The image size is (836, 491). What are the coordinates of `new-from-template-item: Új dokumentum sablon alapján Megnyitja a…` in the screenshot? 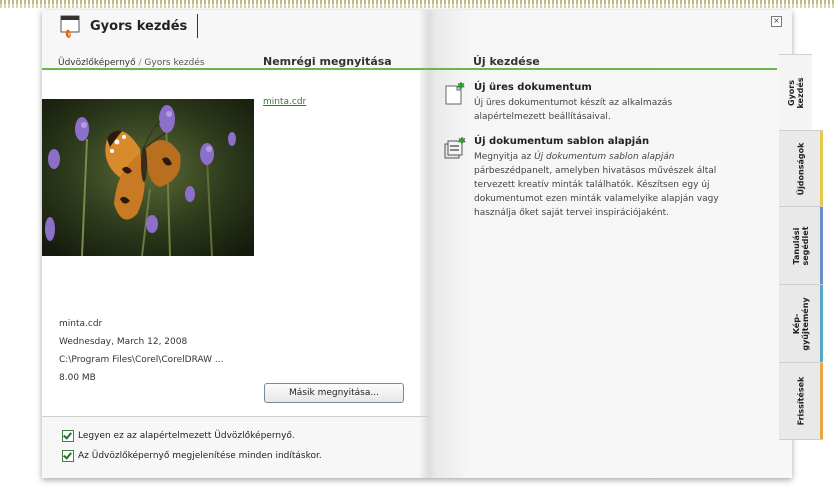 It's located at (581, 186).